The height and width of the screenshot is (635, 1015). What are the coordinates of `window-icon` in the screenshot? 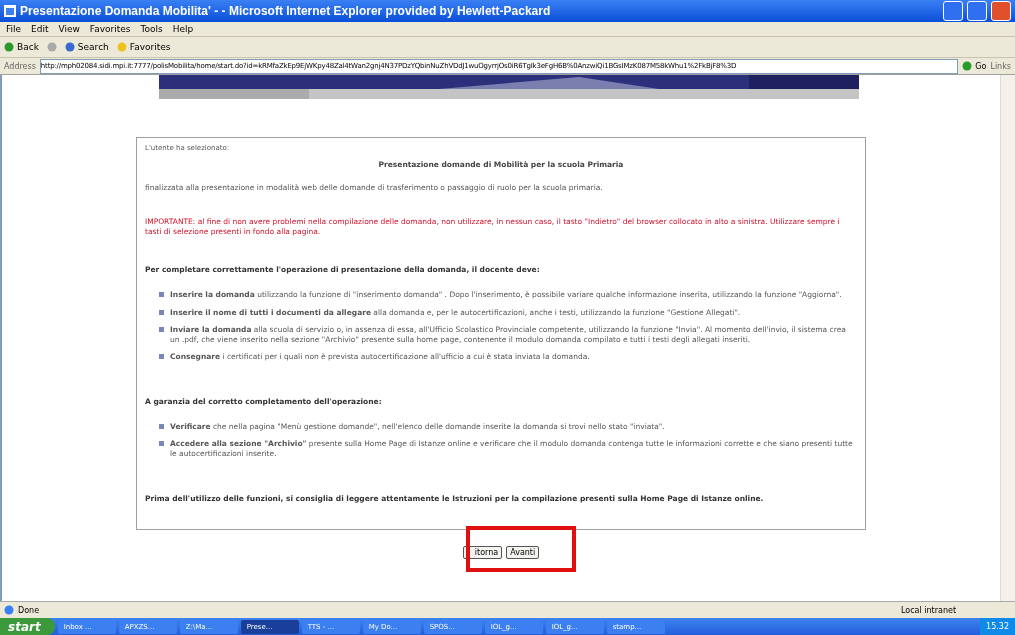 It's located at (10, 11).